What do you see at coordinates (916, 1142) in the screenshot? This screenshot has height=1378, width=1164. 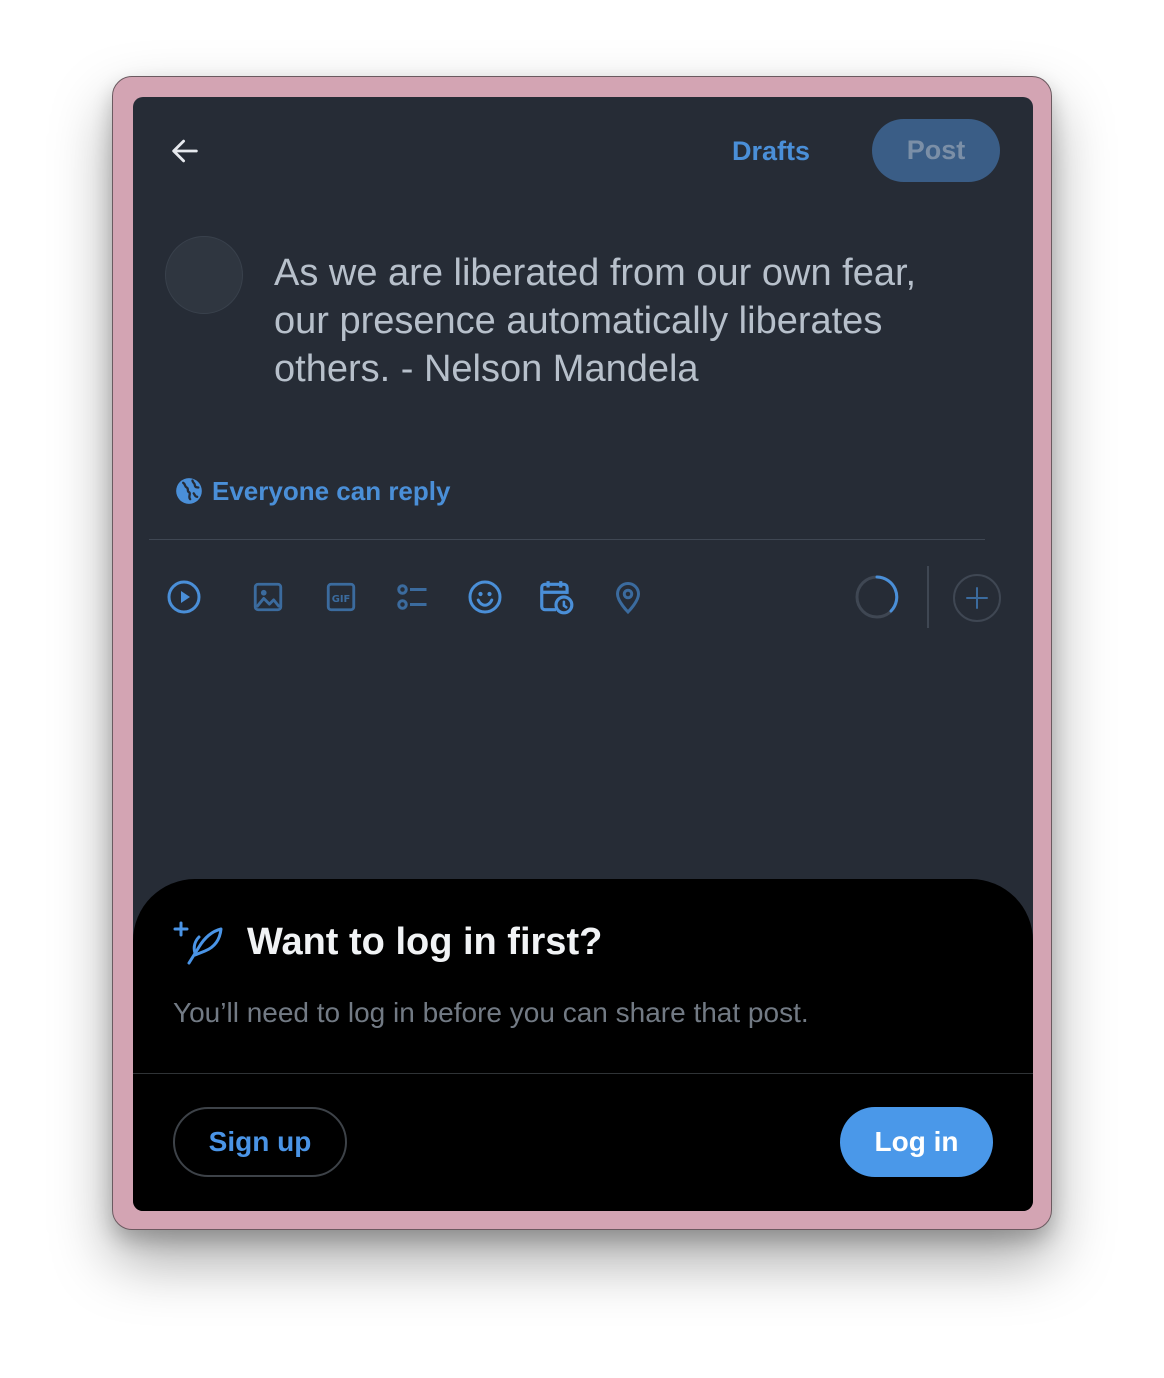 I see `log-in-button: Log in` at bounding box center [916, 1142].